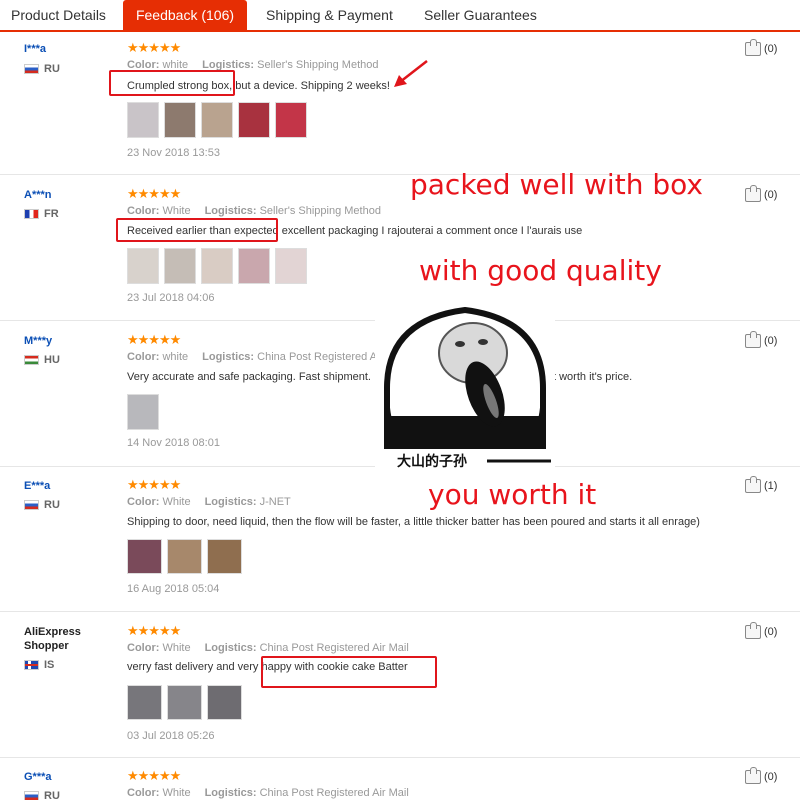 The width and height of the screenshot is (800, 800). Describe the element at coordinates (173, 153) in the screenshot. I see `review-date: 23 Nov 2018 13:53` at that location.